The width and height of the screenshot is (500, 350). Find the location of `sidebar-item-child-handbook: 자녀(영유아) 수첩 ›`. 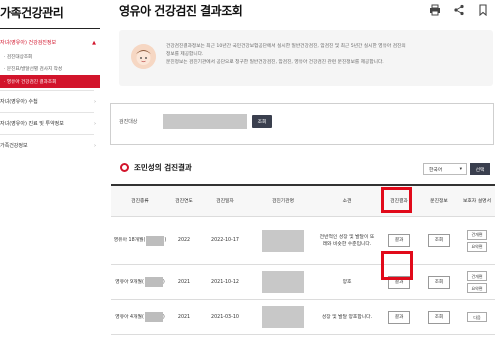

sidebar-item-child-handbook: 자녀(영유아) 수첩 › is located at coordinates (50, 102).